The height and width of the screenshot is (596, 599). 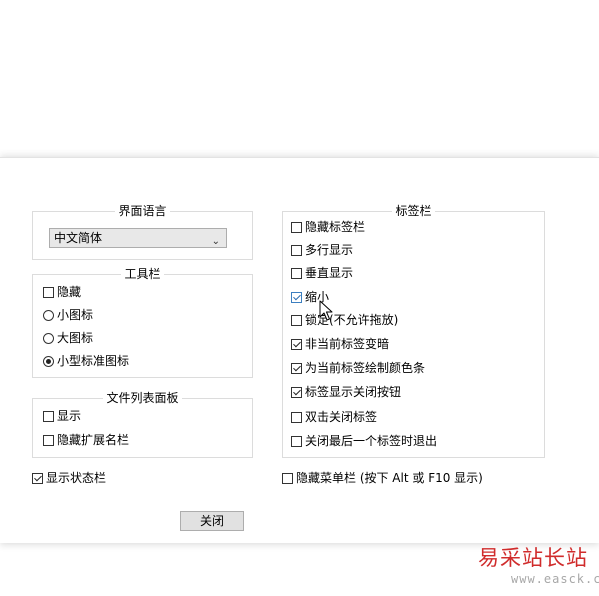 What do you see at coordinates (555, 579) in the screenshot?
I see `watermark-url: www.easck.com` at bounding box center [555, 579].